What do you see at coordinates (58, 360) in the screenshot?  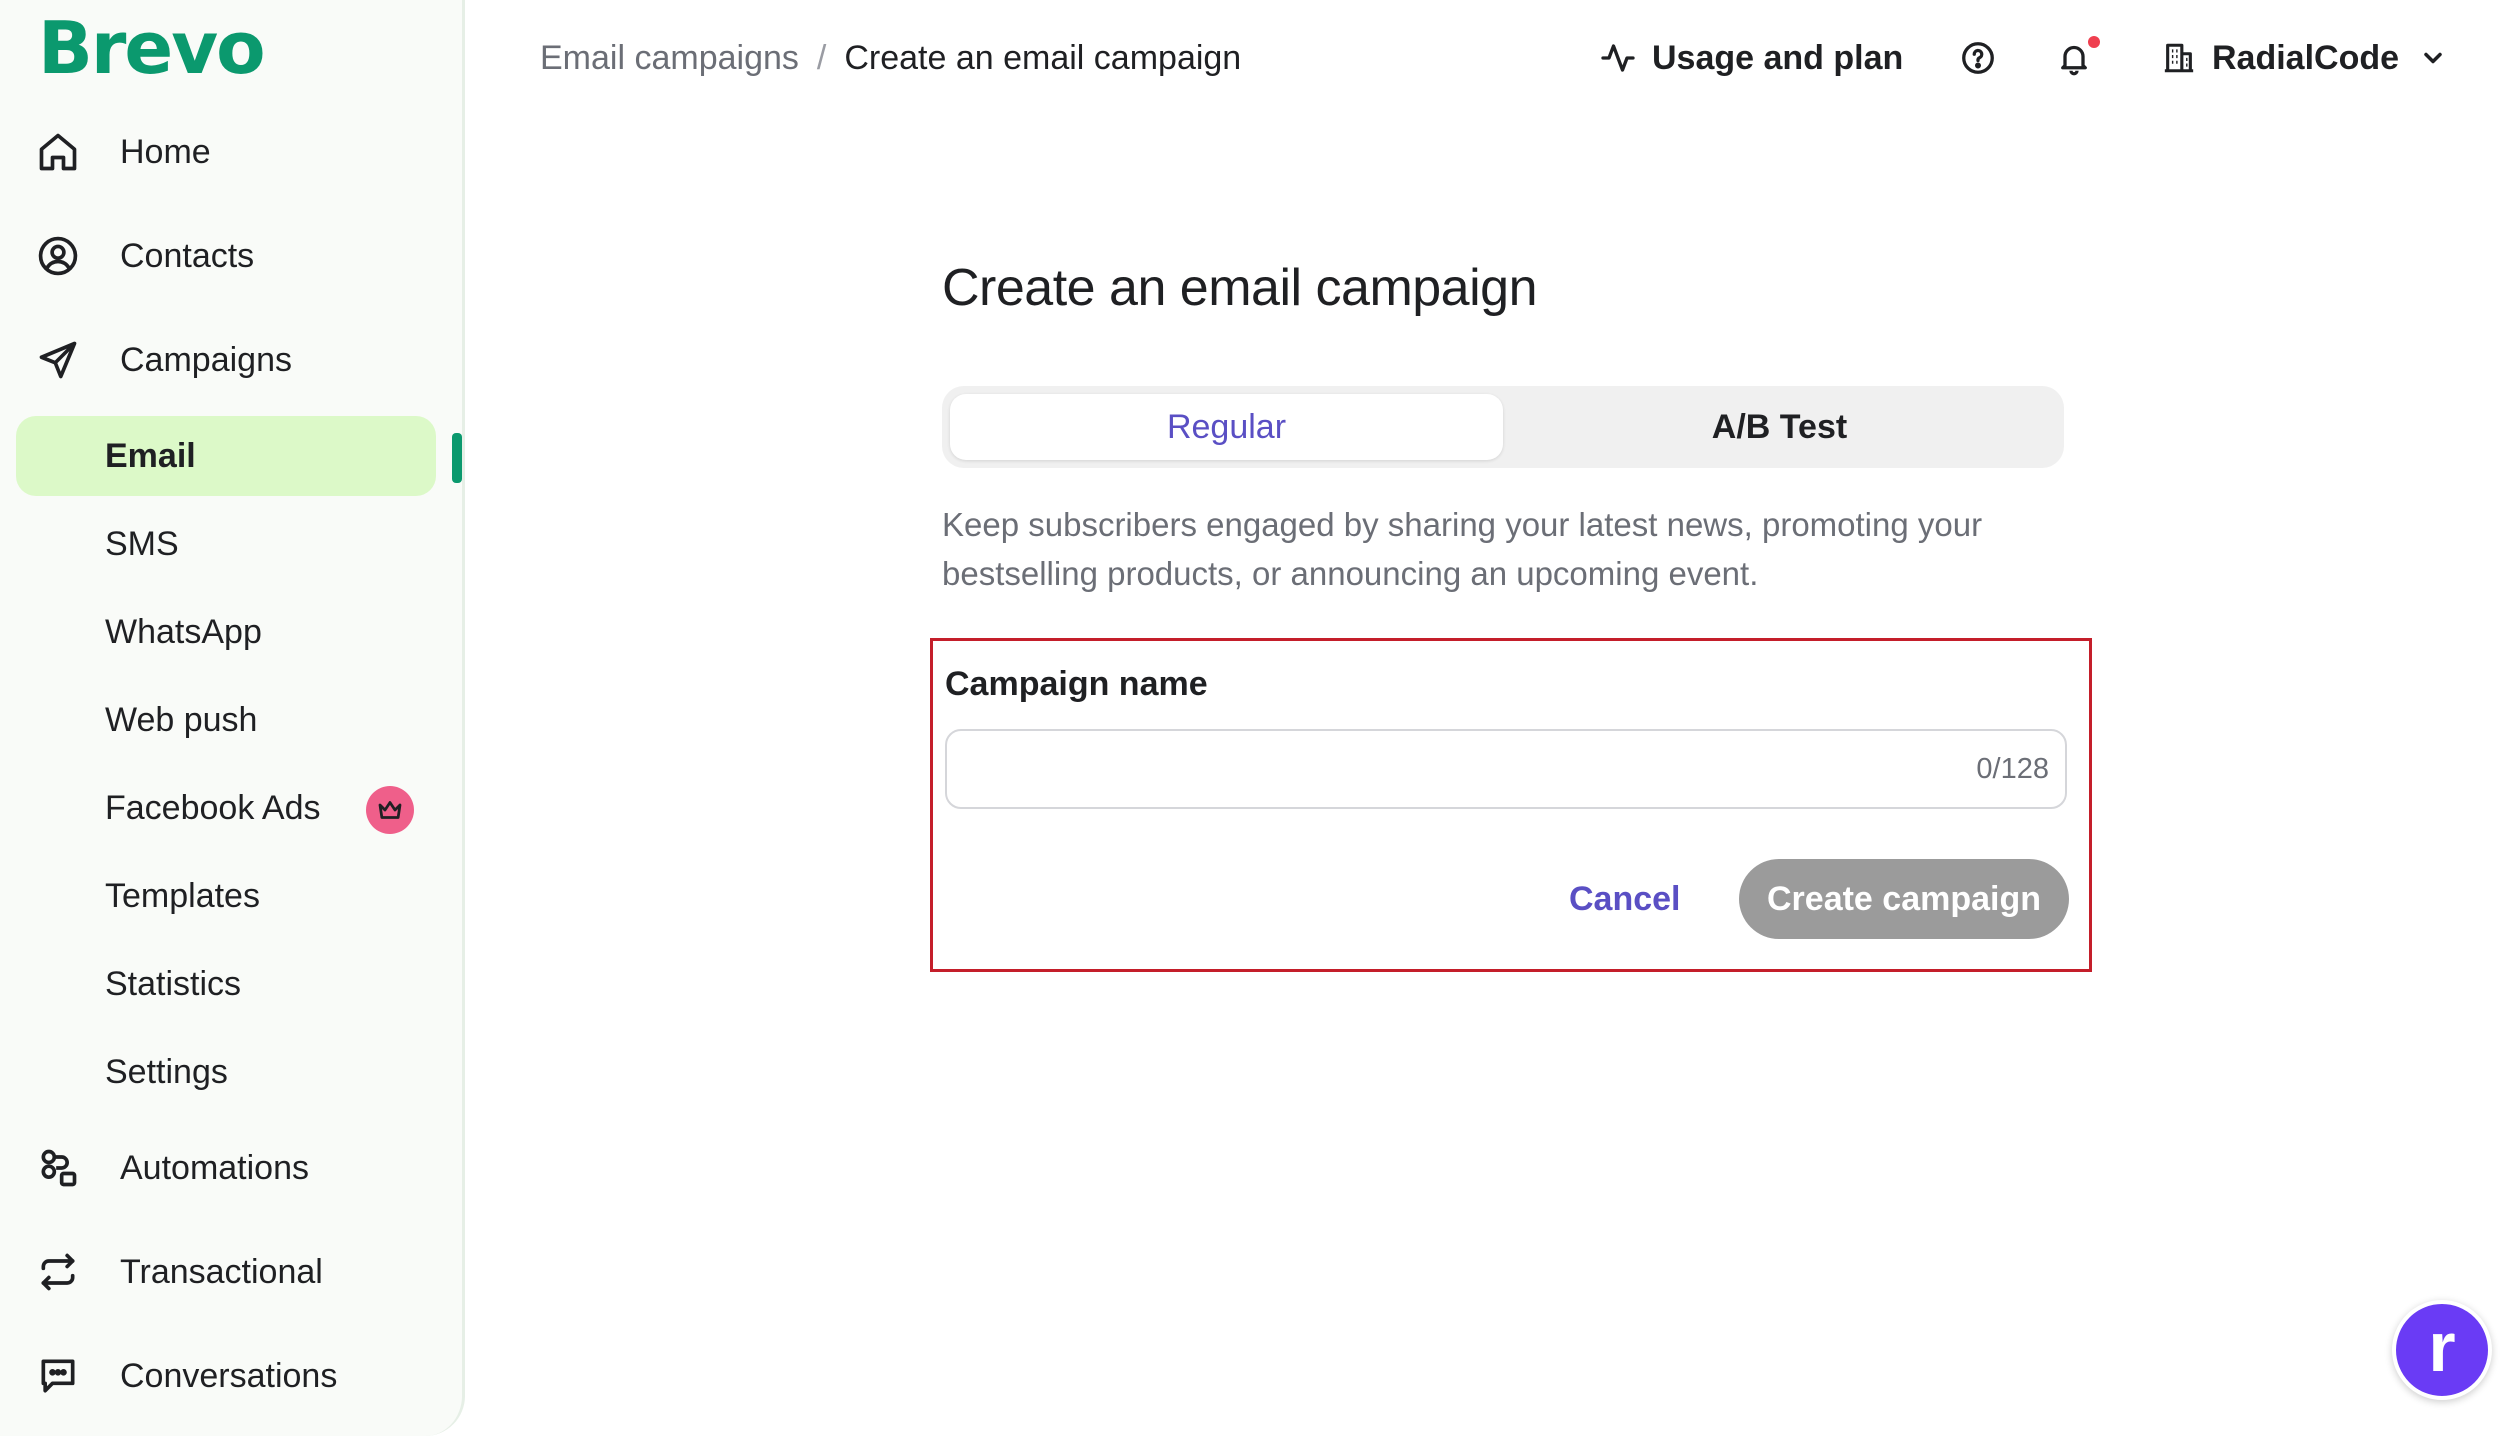 I see `send-icon` at bounding box center [58, 360].